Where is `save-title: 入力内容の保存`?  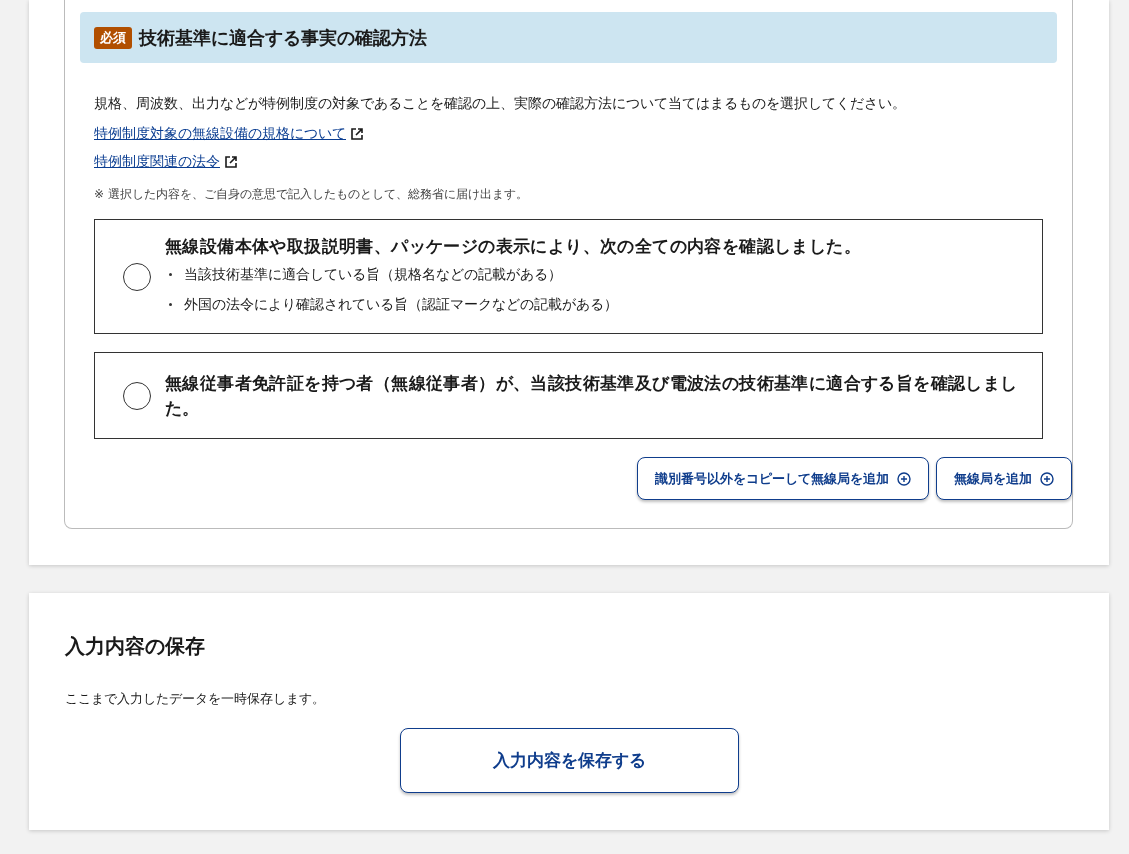
save-title: 入力内容の保存 is located at coordinates (135, 646).